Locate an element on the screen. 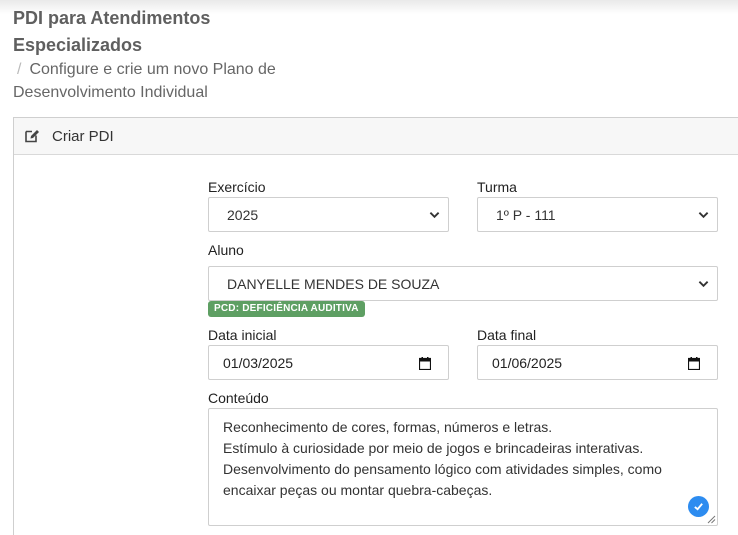 This screenshot has width=738, height=535. pcd-badge: PCD: DEFICIÊNCIA AUDITIVA is located at coordinates (286, 309).